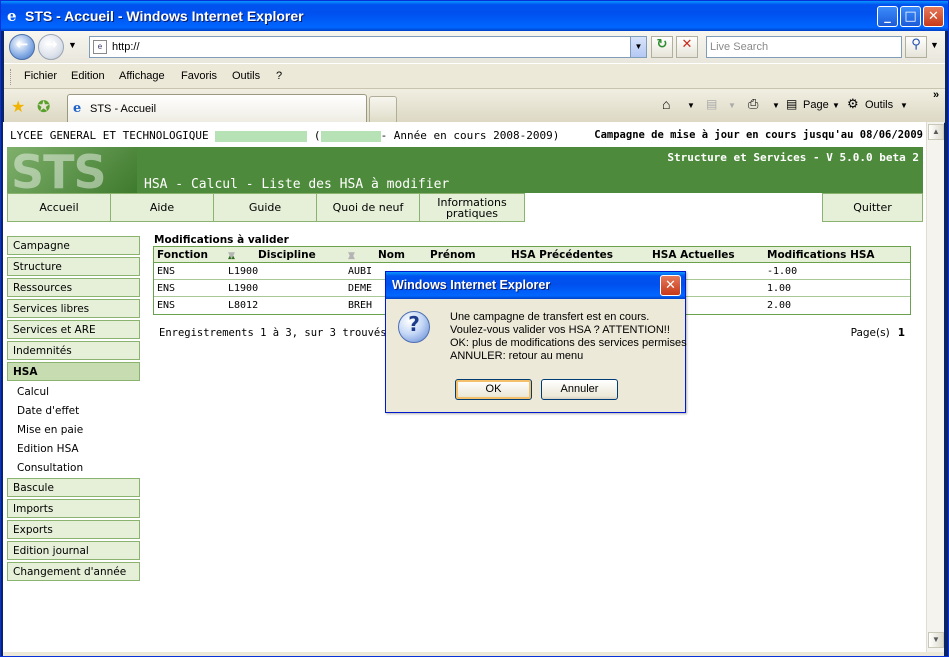 Image resolution: width=949 pixels, height=657 pixels. Describe the element at coordinates (73, 508) in the screenshot. I see `sidebar-item-imports: Imports` at that location.